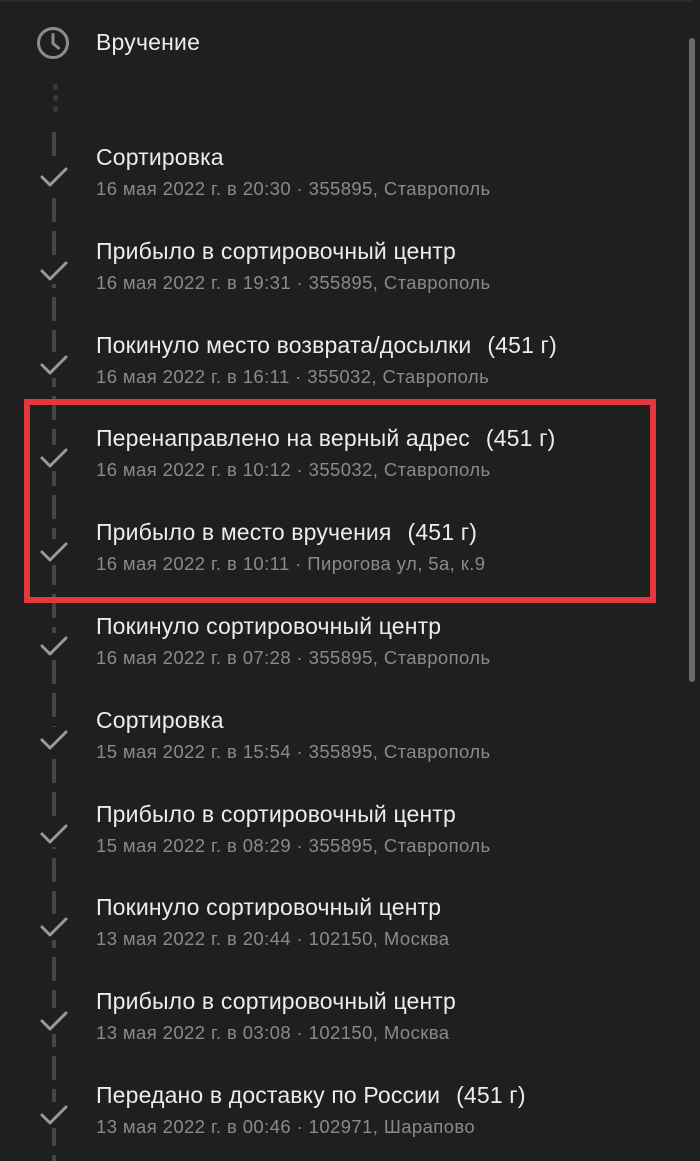 This screenshot has height=1161, width=700. What do you see at coordinates (345, 45) in the screenshot?
I see `pending-step-delivery: Вручение` at bounding box center [345, 45].